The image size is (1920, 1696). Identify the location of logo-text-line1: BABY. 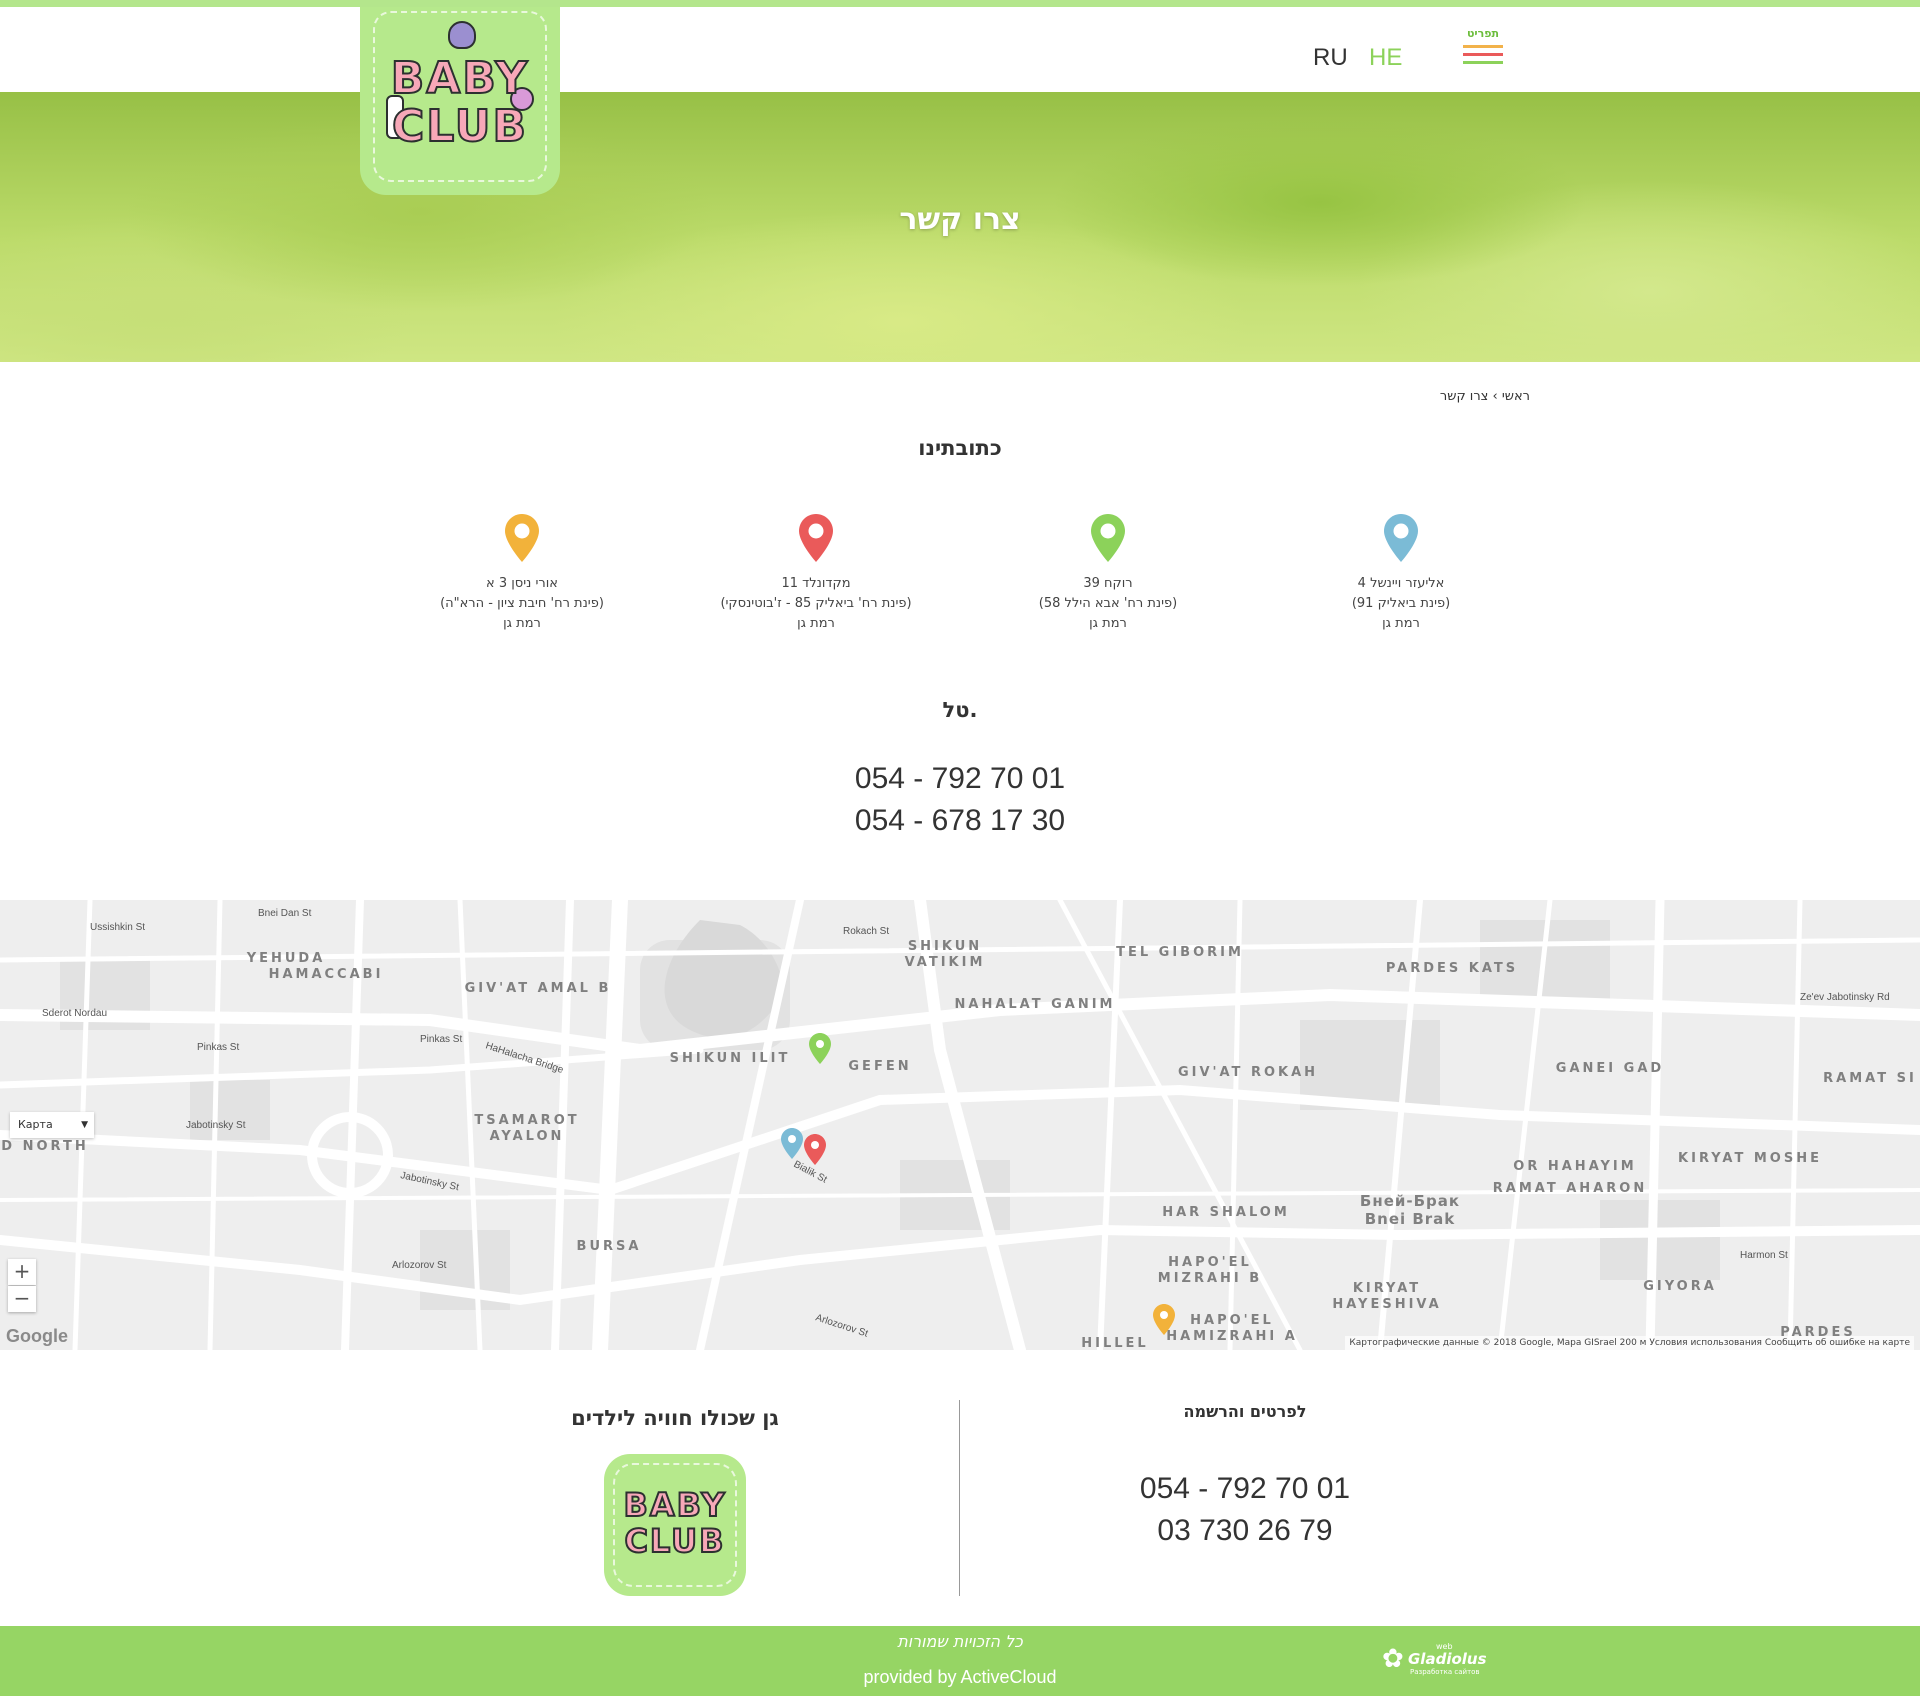
(460, 78).